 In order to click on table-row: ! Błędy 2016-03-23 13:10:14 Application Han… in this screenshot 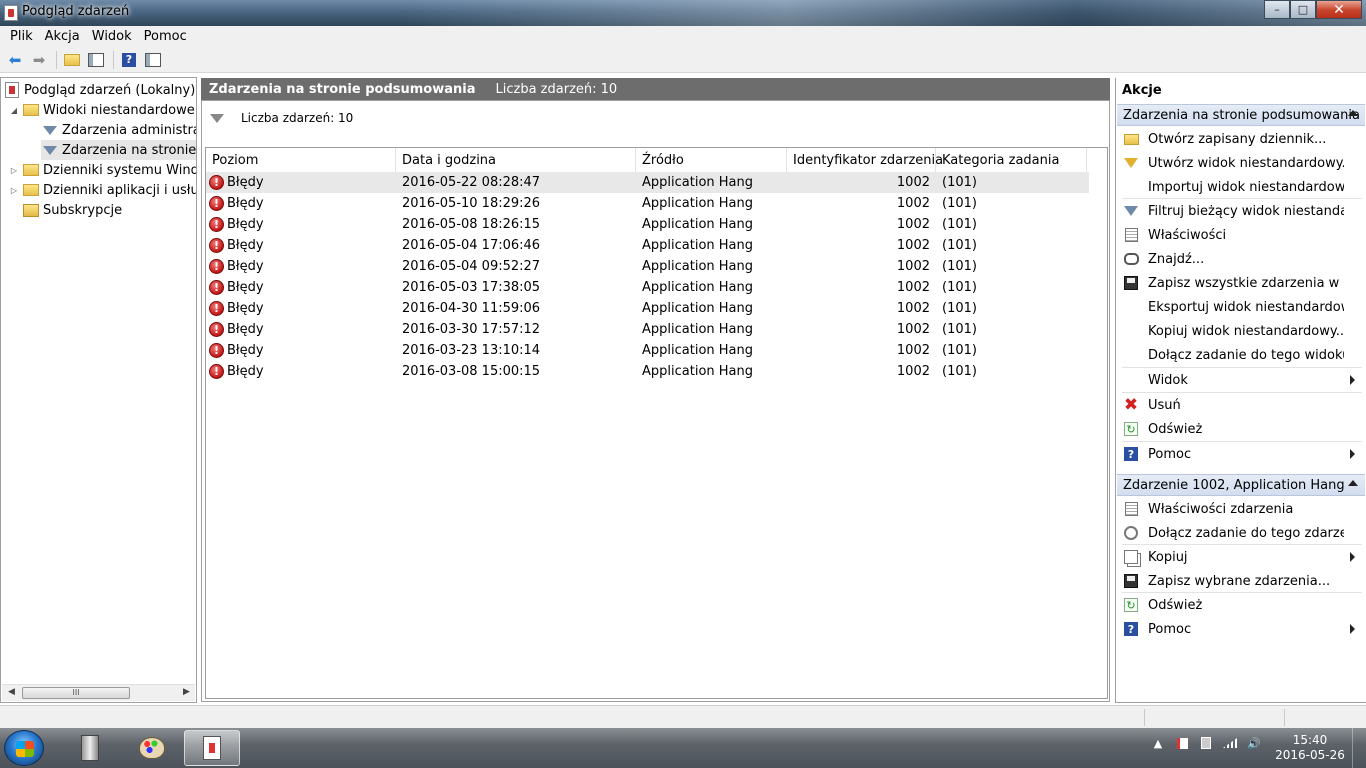, I will do `click(647, 350)`.